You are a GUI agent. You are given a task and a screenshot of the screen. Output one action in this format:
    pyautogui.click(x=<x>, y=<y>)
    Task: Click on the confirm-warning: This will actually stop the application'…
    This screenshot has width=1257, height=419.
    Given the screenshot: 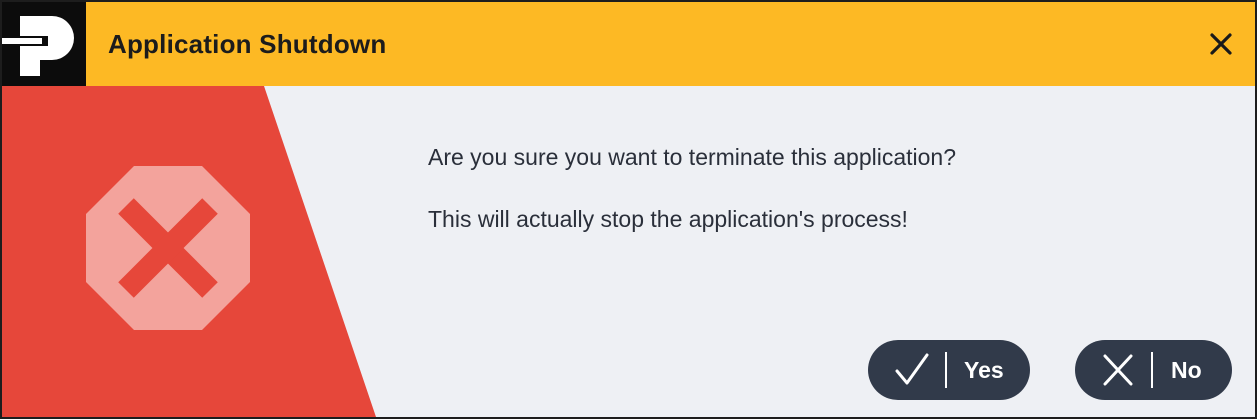 What is the action you would take?
    pyautogui.click(x=668, y=219)
    